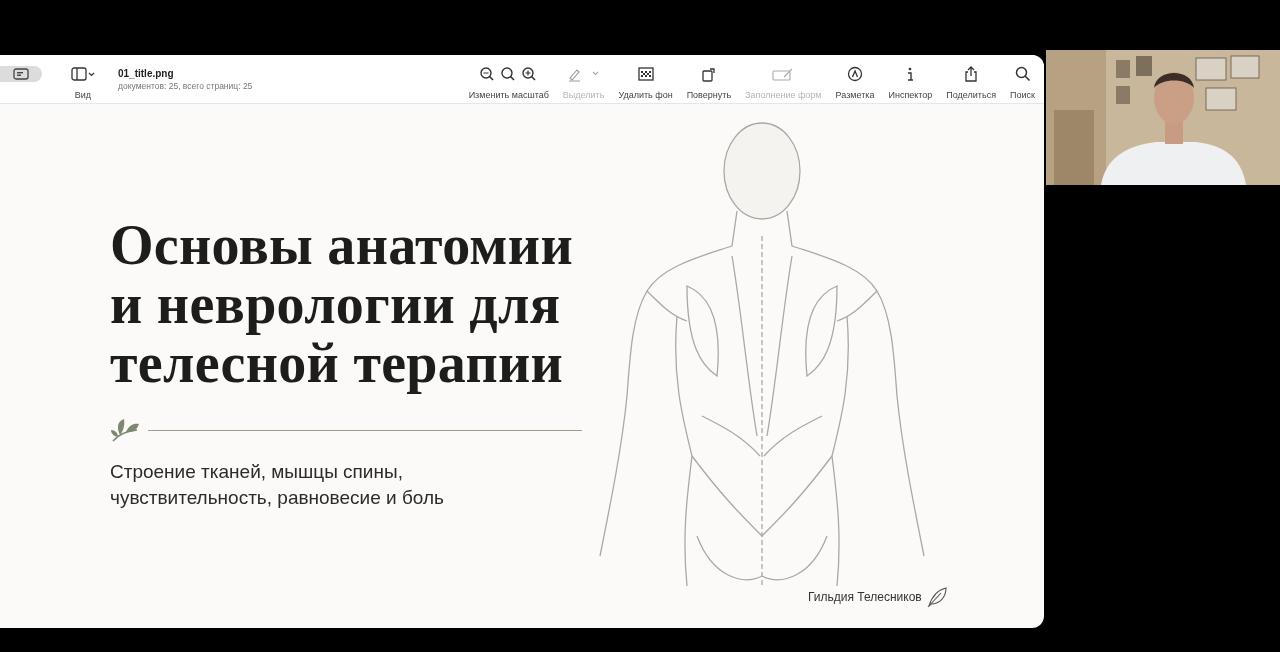 This screenshot has height=652, width=1280. Describe the element at coordinates (1022, 74) in the screenshot. I see `search-icon` at that location.